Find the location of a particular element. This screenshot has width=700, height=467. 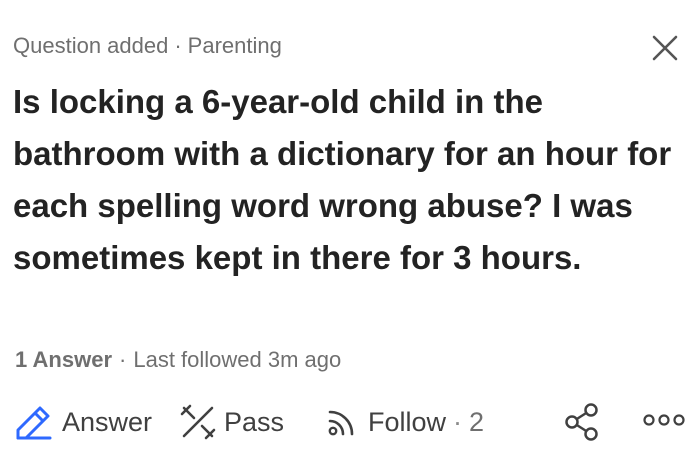

follow-button: Follow · 2 is located at coordinates (424, 422).